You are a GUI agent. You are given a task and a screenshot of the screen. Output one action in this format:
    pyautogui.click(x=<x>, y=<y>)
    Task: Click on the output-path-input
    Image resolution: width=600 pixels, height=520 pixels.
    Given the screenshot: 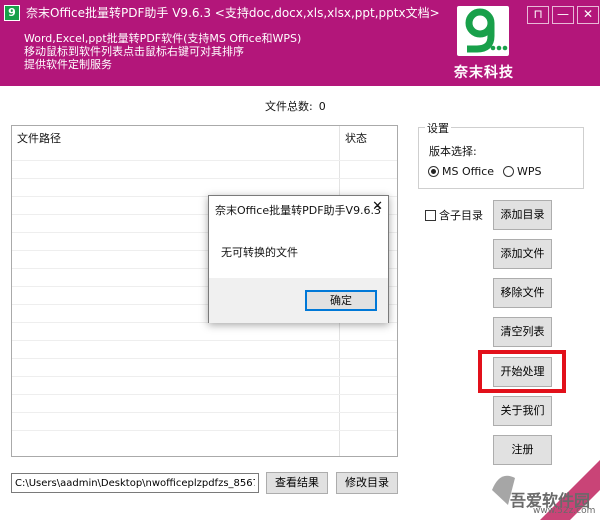 What is the action you would take?
    pyautogui.click(x=135, y=483)
    